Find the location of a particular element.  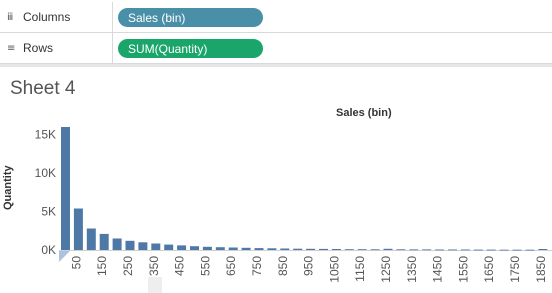

x-tick-label: 1850 is located at coordinates (541, 269).